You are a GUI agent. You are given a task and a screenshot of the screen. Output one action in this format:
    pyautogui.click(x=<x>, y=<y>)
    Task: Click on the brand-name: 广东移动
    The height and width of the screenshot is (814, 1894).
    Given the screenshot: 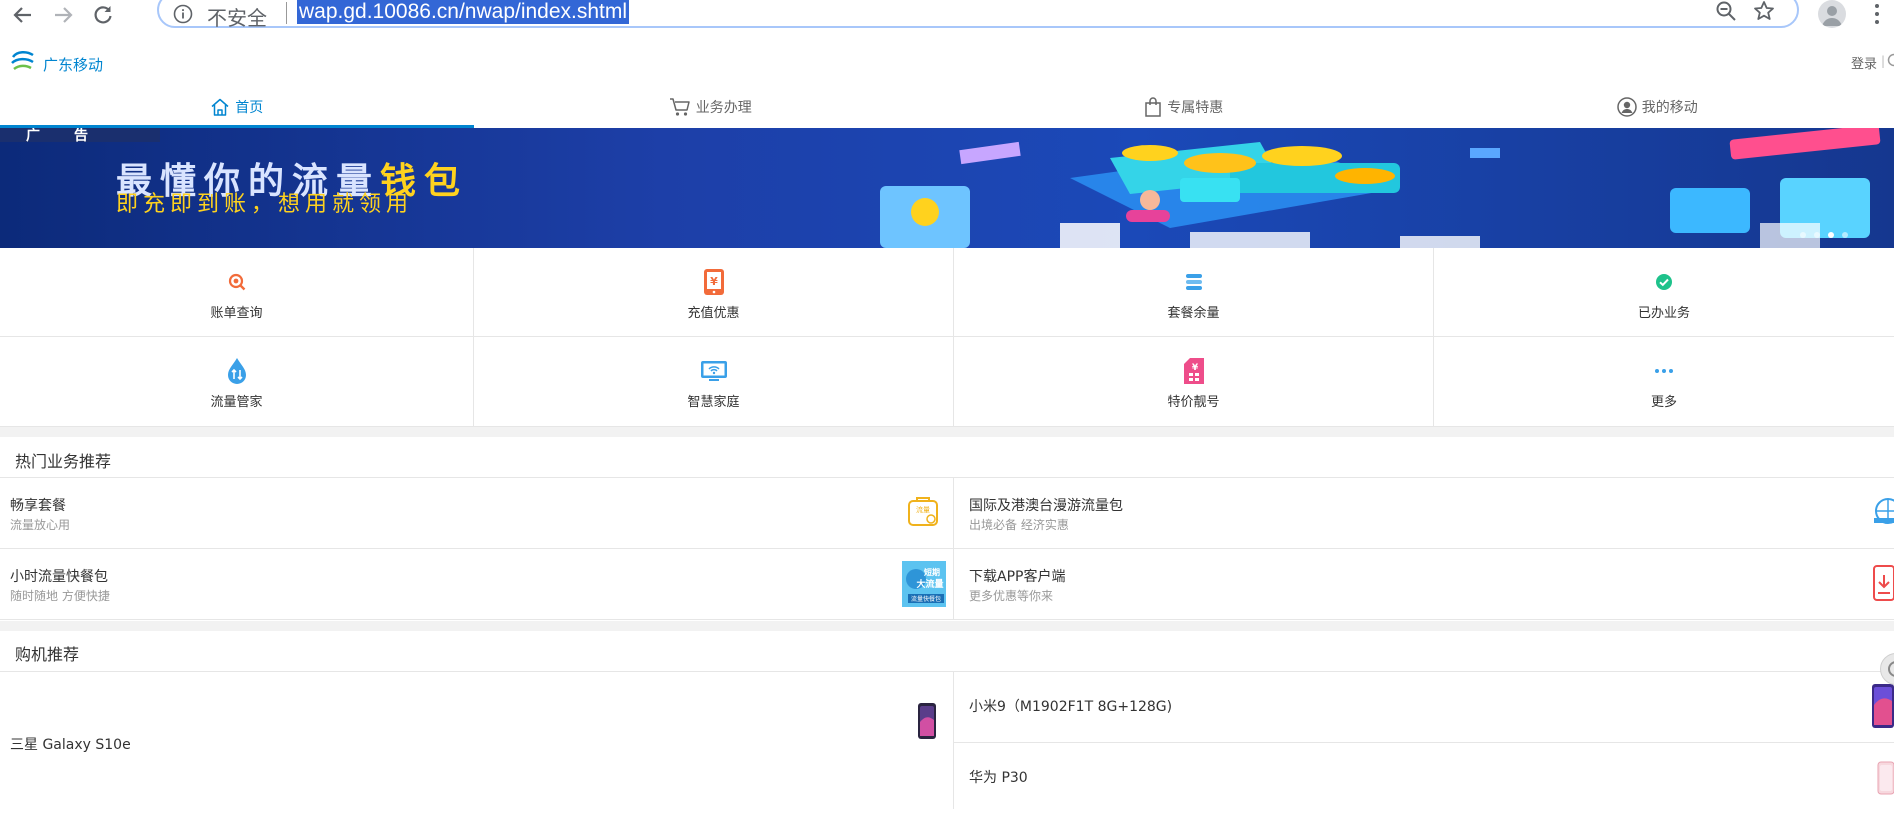 What is the action you would take?
    pyautogui.click(x=73, y=64)
    